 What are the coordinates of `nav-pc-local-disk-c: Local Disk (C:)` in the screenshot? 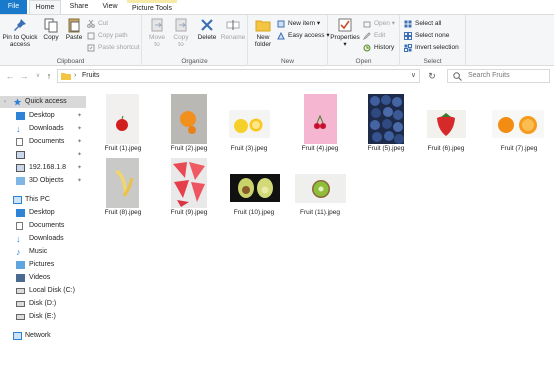 It's located at (43, 291).